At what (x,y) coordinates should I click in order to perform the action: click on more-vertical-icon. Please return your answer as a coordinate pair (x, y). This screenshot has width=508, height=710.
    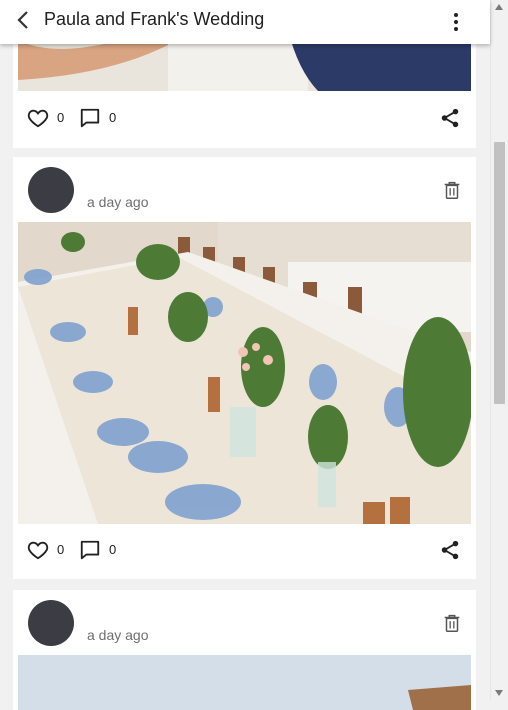
    Looking at the image, I should click on (456, 22).